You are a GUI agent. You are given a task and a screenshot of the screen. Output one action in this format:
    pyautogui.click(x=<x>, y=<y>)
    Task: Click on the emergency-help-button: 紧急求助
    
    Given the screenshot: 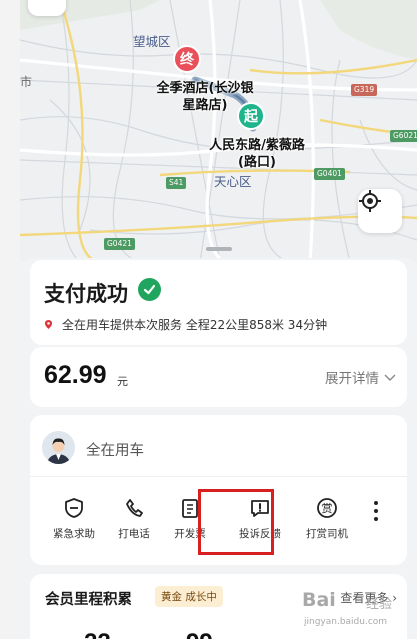 What is the action you would take?
    pyautogui.click(x=74, y=519)
    